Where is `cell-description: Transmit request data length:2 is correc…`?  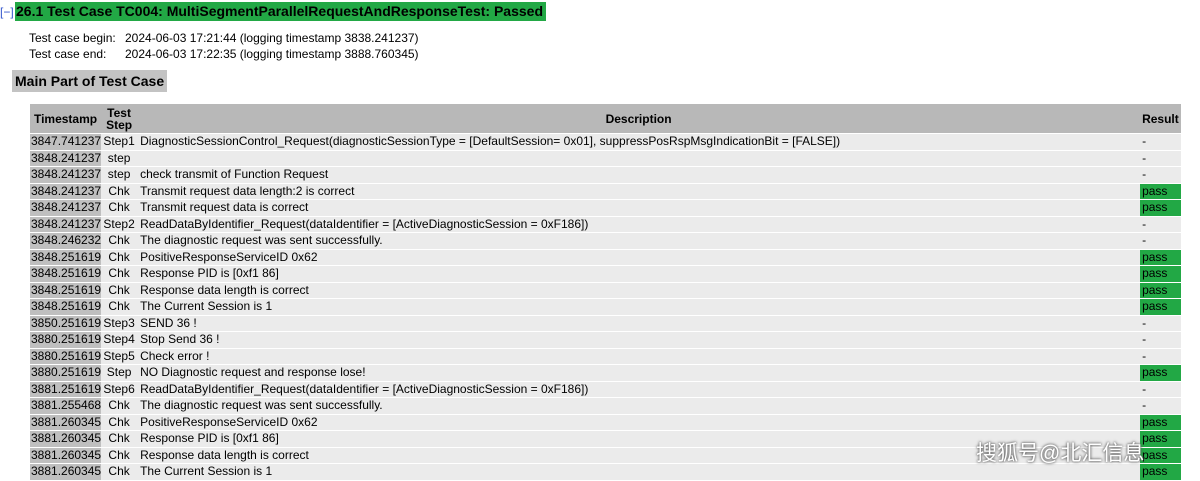 cell-description: Transmit request data length:2 is correc… is located at coordinates (639, 191).